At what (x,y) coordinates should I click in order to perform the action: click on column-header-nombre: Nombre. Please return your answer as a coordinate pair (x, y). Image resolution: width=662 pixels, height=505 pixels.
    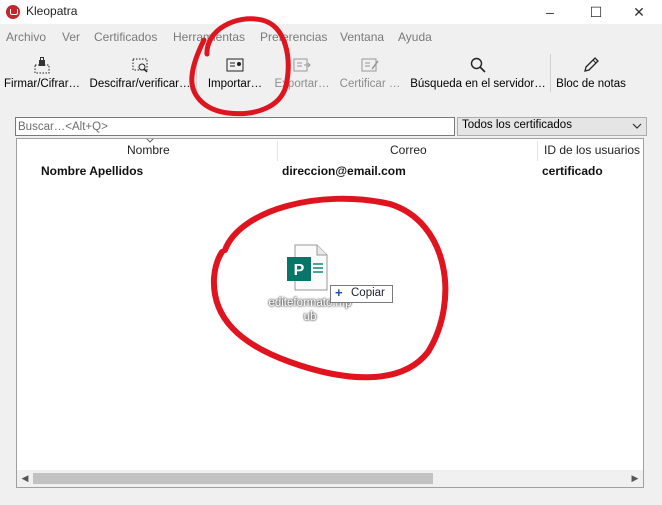
    Looking at the image, I should click on (148, 150).